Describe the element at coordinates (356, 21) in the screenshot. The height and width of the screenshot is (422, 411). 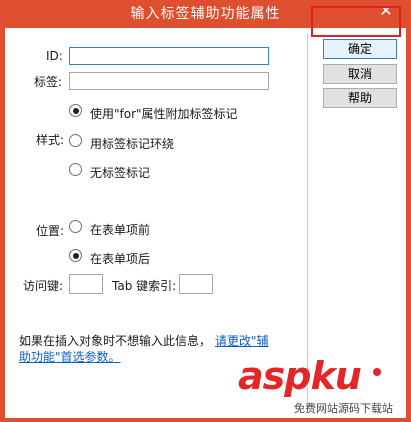
I see `ok-button-highlight` at that location.